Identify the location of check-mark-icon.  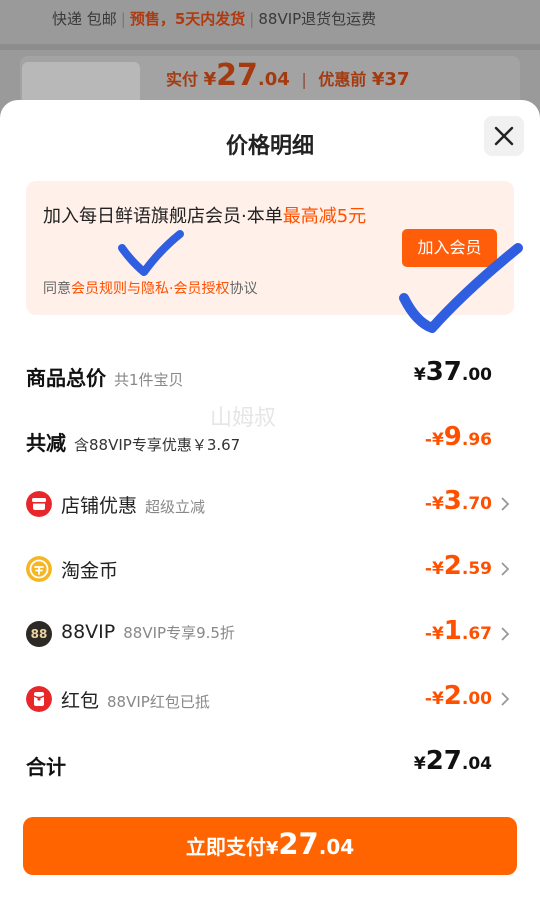
(151, 253).